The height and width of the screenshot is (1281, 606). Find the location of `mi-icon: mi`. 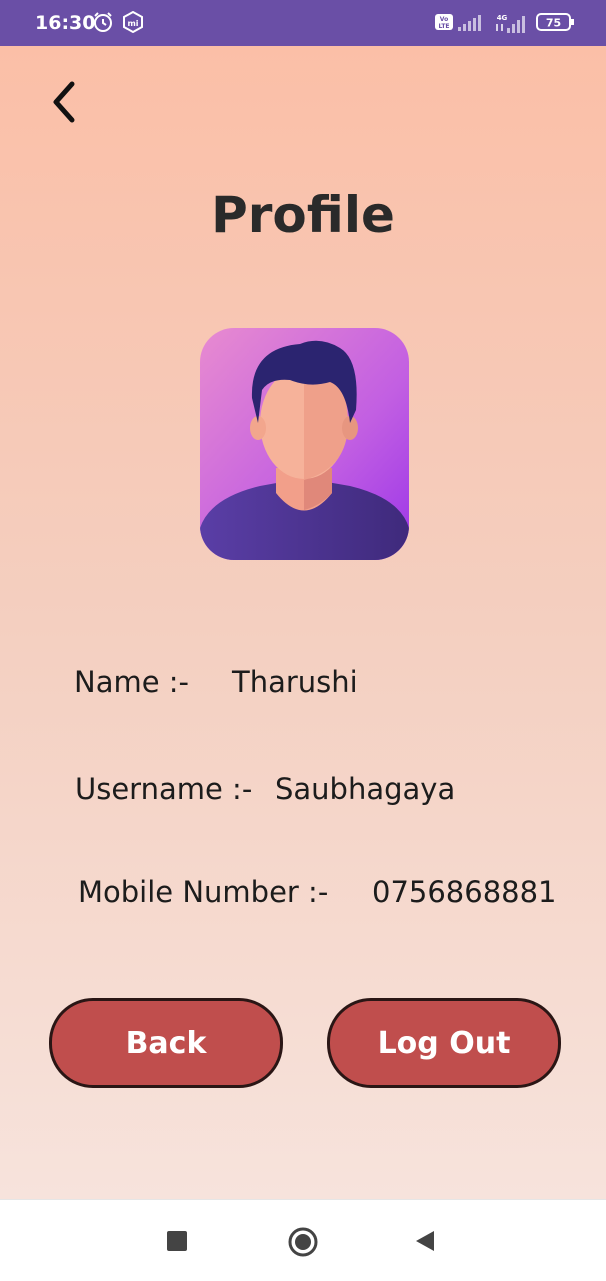

mi-icon: mi is located at coordinates (133, 22).